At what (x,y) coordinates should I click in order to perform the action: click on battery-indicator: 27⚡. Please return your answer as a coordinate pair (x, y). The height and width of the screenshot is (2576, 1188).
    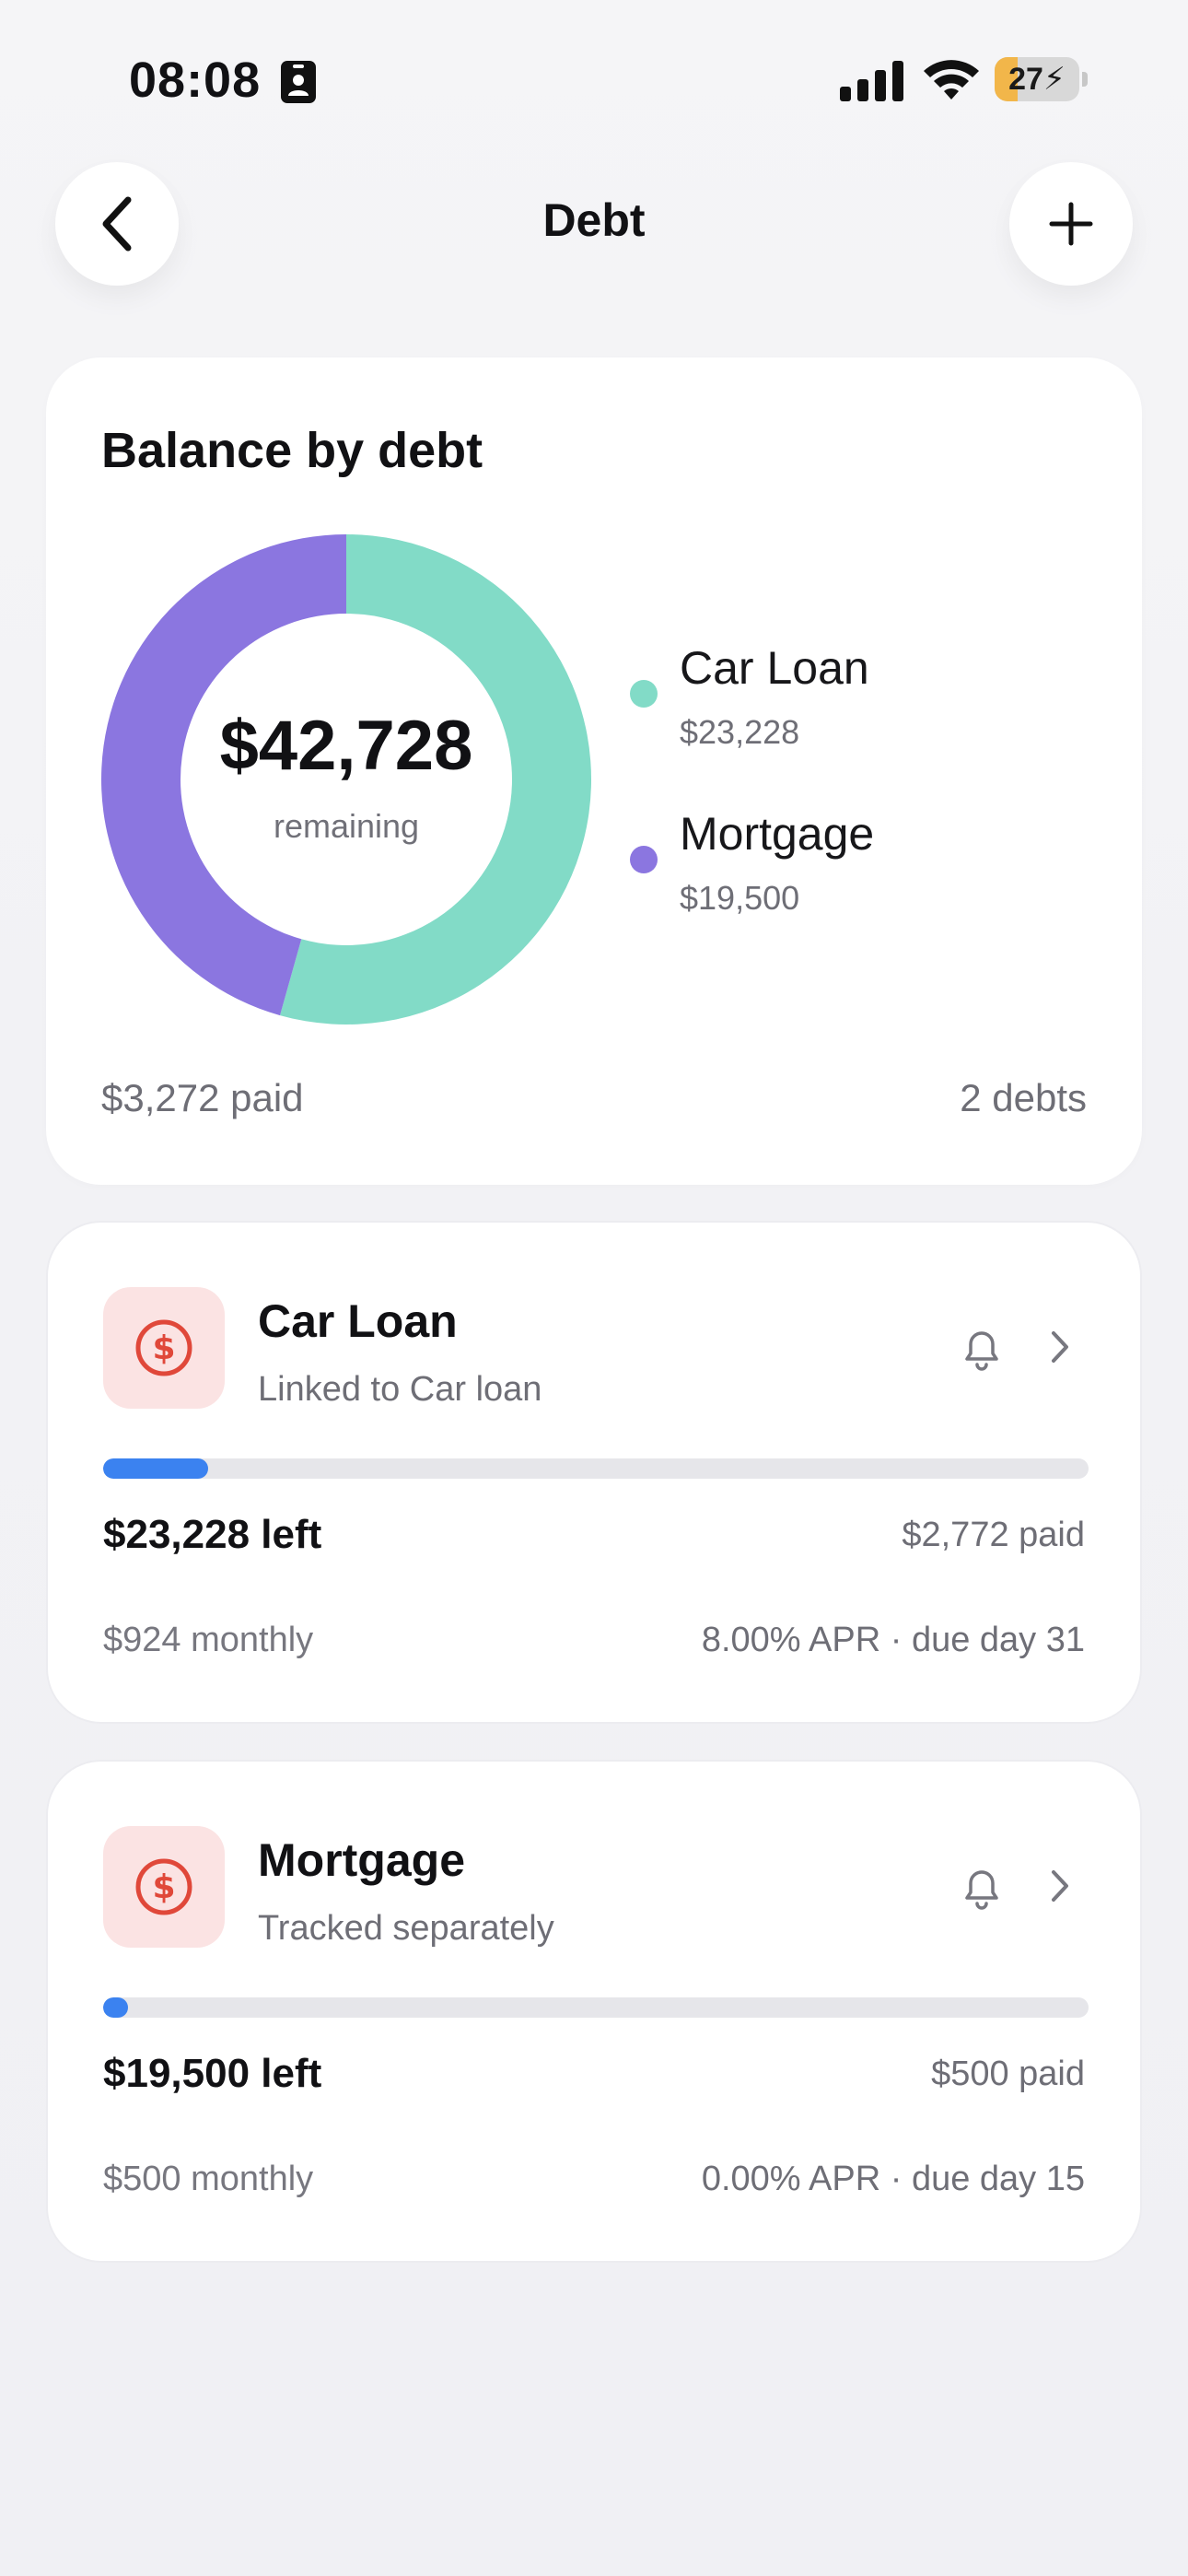
    Looking at the image, I should click on (1041, 79).